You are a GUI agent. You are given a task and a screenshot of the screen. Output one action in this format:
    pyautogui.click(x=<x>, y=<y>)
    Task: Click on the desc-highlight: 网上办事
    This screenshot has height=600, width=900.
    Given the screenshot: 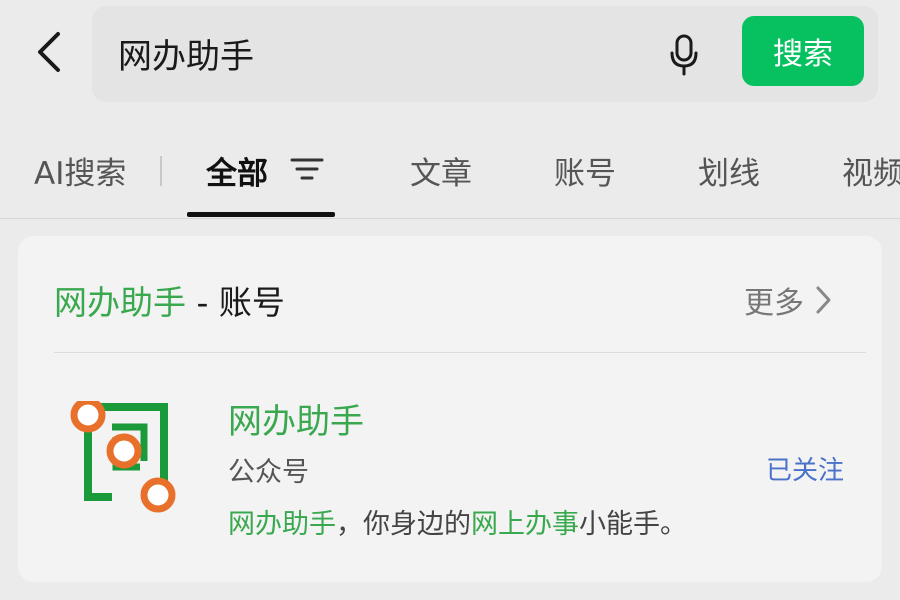 What is the action you would take?
    pyautogui.click(x=525, y=524)
    